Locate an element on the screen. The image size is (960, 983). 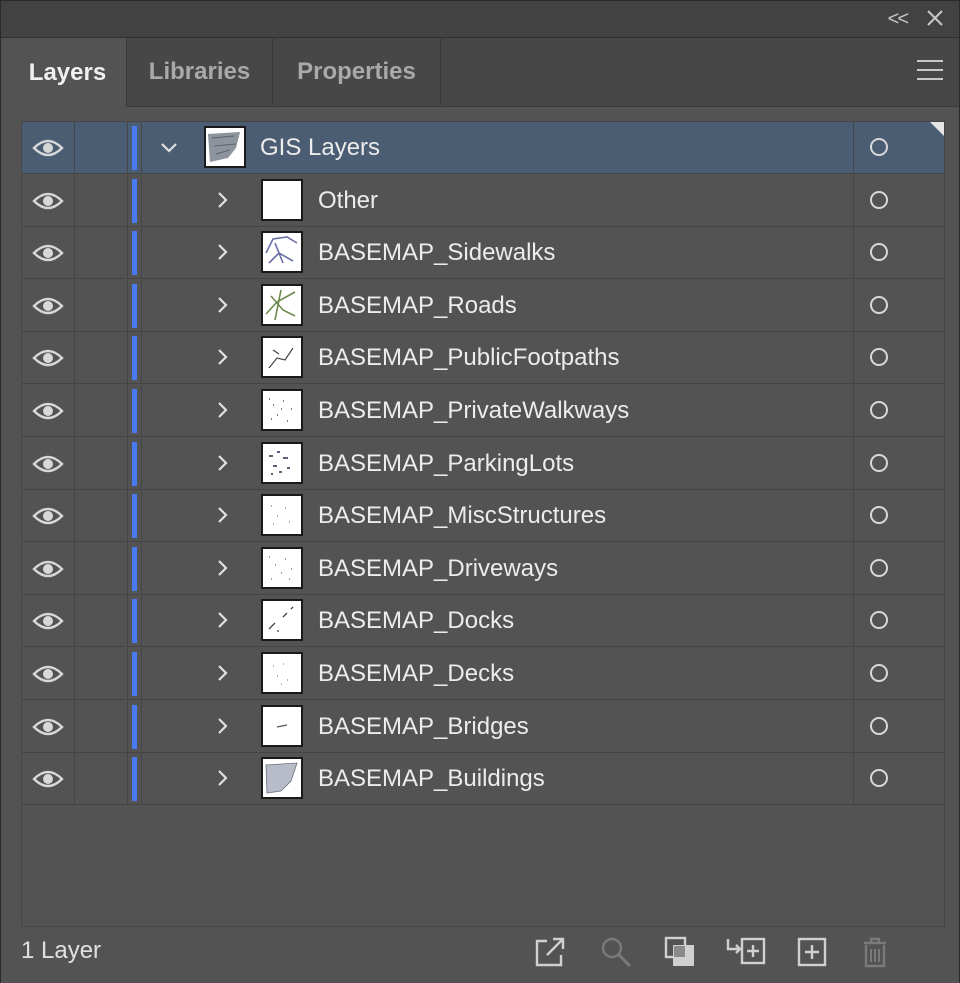
layer-row: Other is located at coordinates (483, 201).